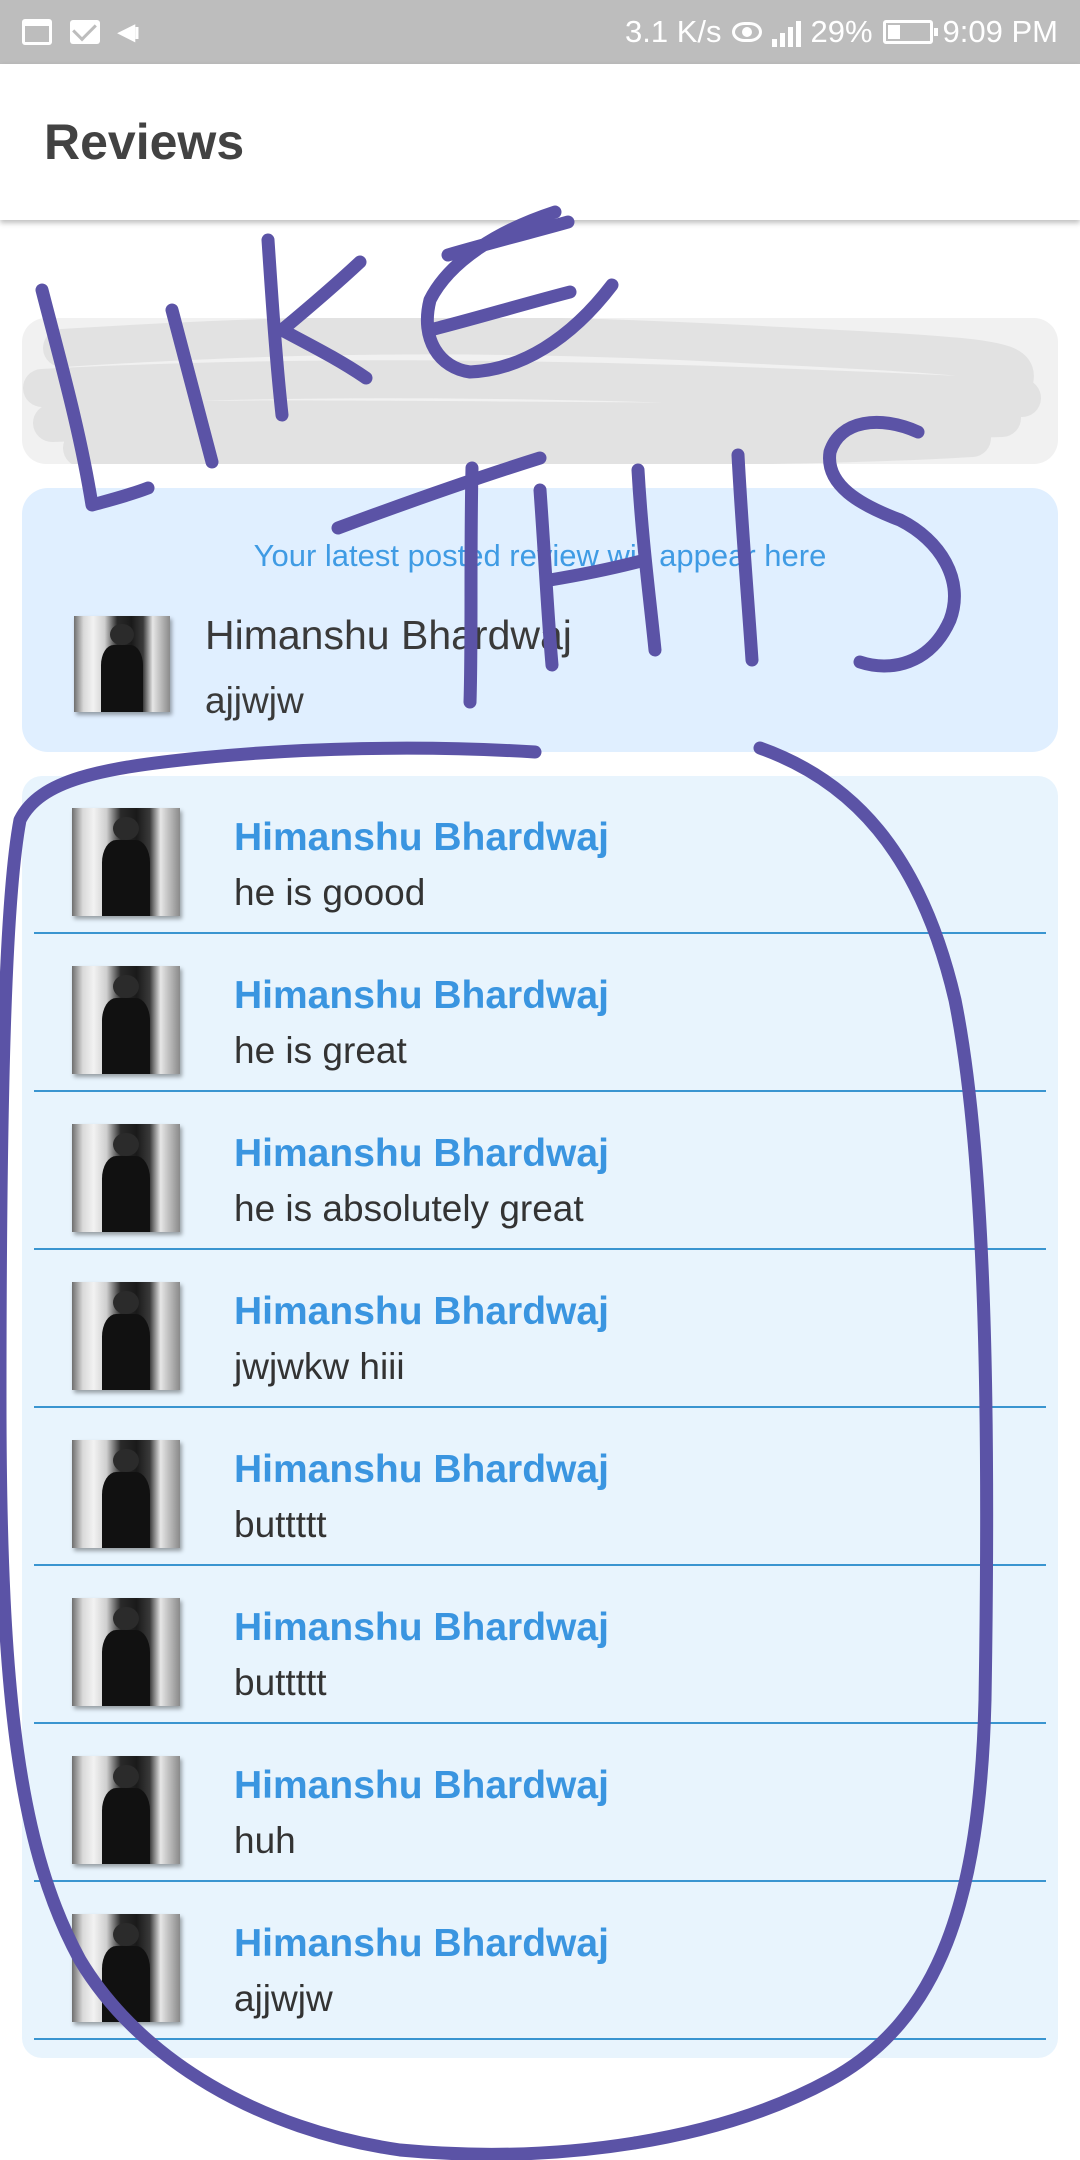 The width and height of the screenshot is (1080, 2160). I want to click on eye-icon, so click(746, 32).